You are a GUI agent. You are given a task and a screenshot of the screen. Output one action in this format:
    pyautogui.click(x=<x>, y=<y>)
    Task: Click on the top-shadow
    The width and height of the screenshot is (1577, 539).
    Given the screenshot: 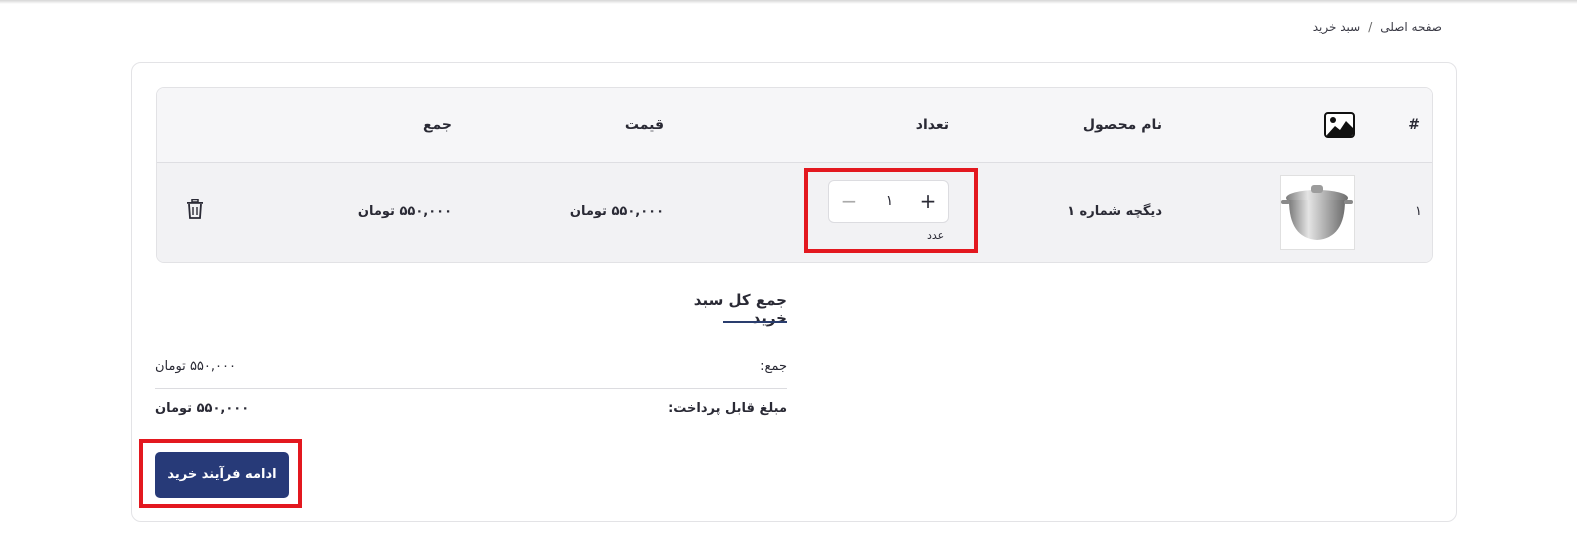 What is the action you would take?
    pyautogui.click(x=788, y=2)
    